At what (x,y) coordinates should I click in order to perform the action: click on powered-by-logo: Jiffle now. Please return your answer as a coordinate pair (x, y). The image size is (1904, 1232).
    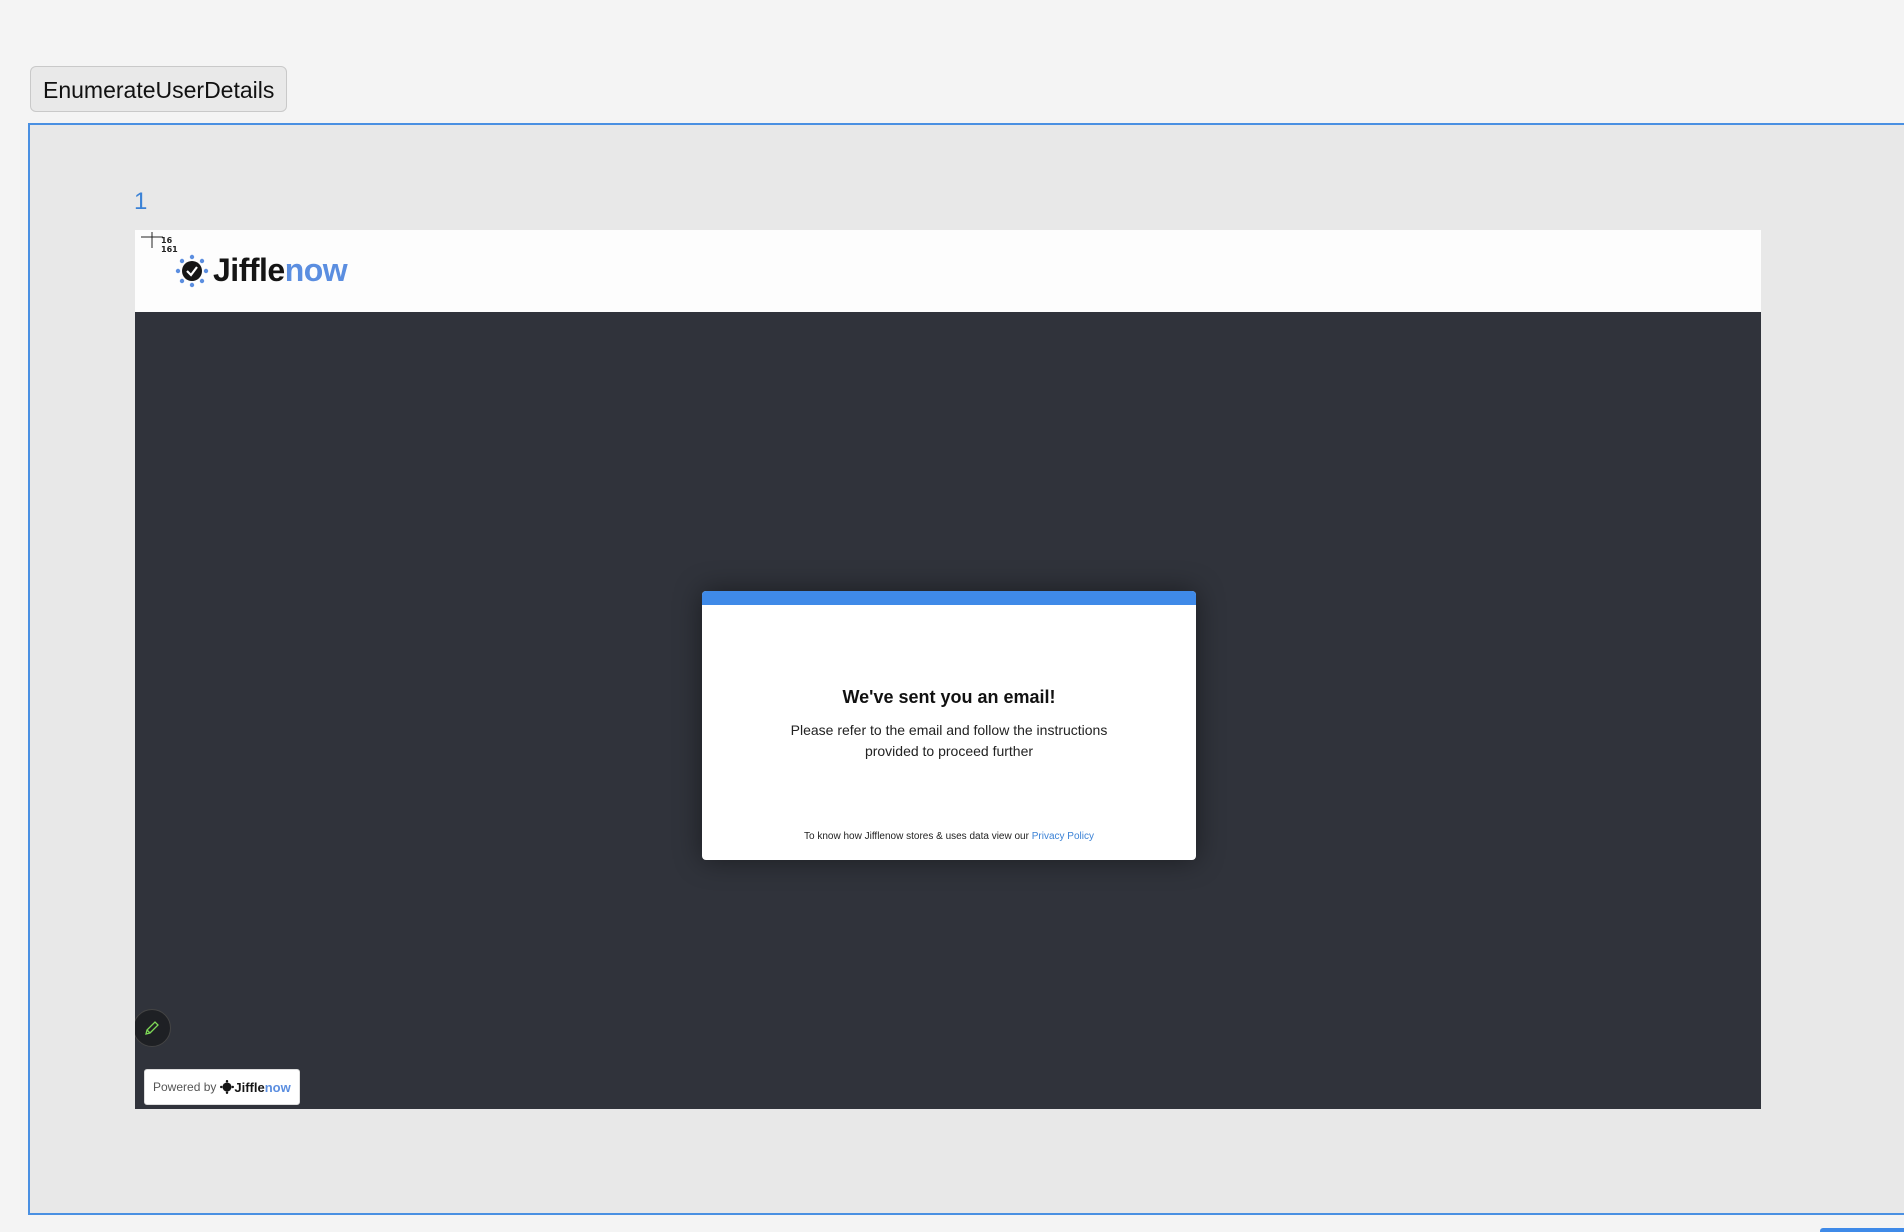
    Looking at the image, I should click on (255, 1087).